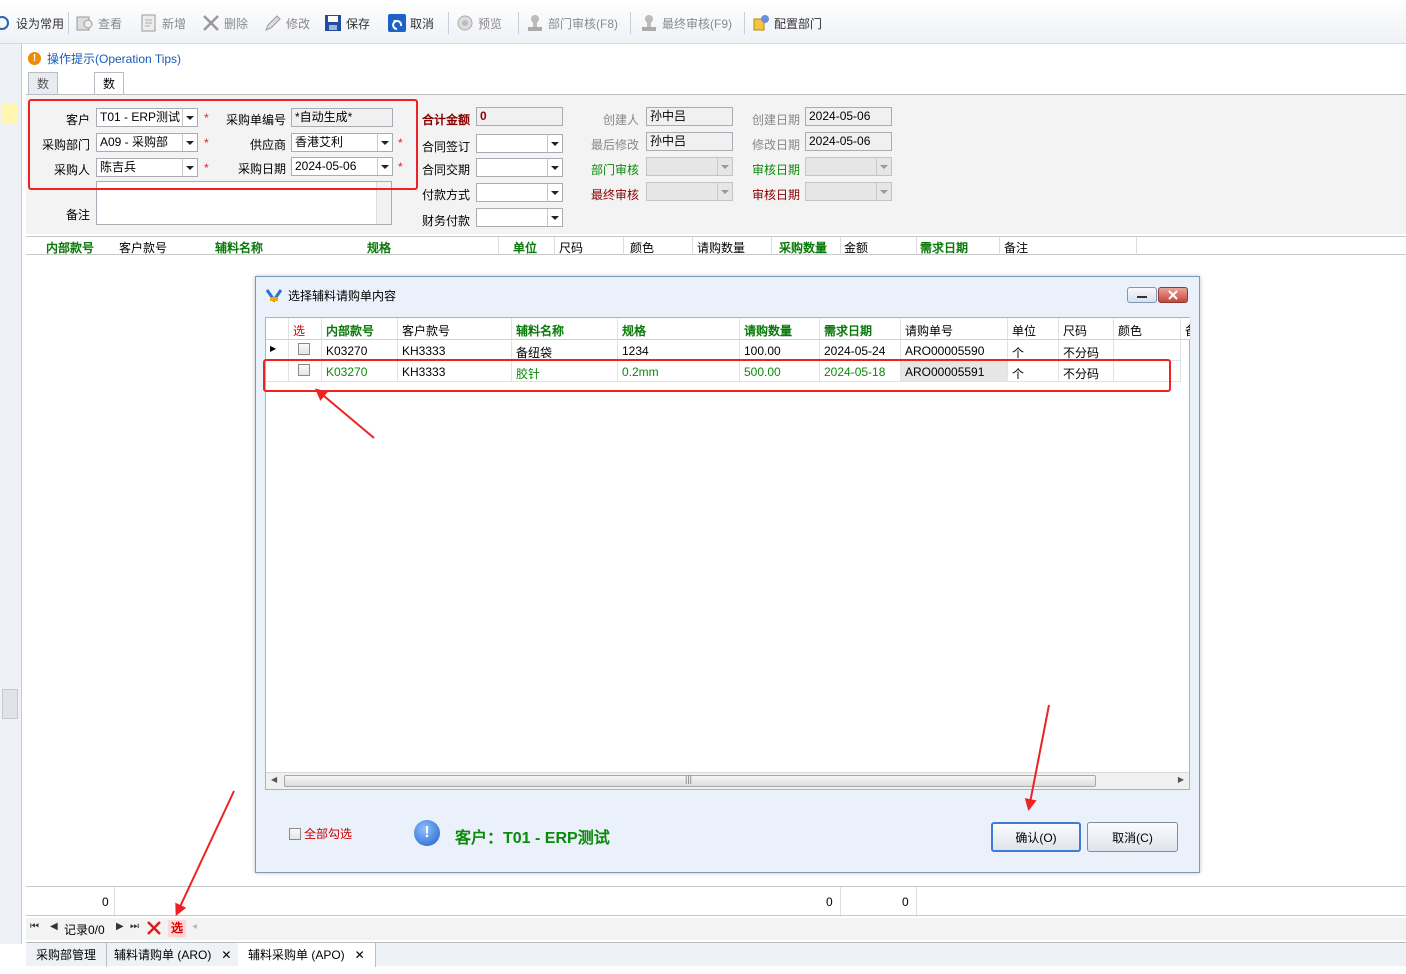  Describe the element at coordinates (84, 930) in the screenshot. I see `record-counter: 记录0/0` at that location.